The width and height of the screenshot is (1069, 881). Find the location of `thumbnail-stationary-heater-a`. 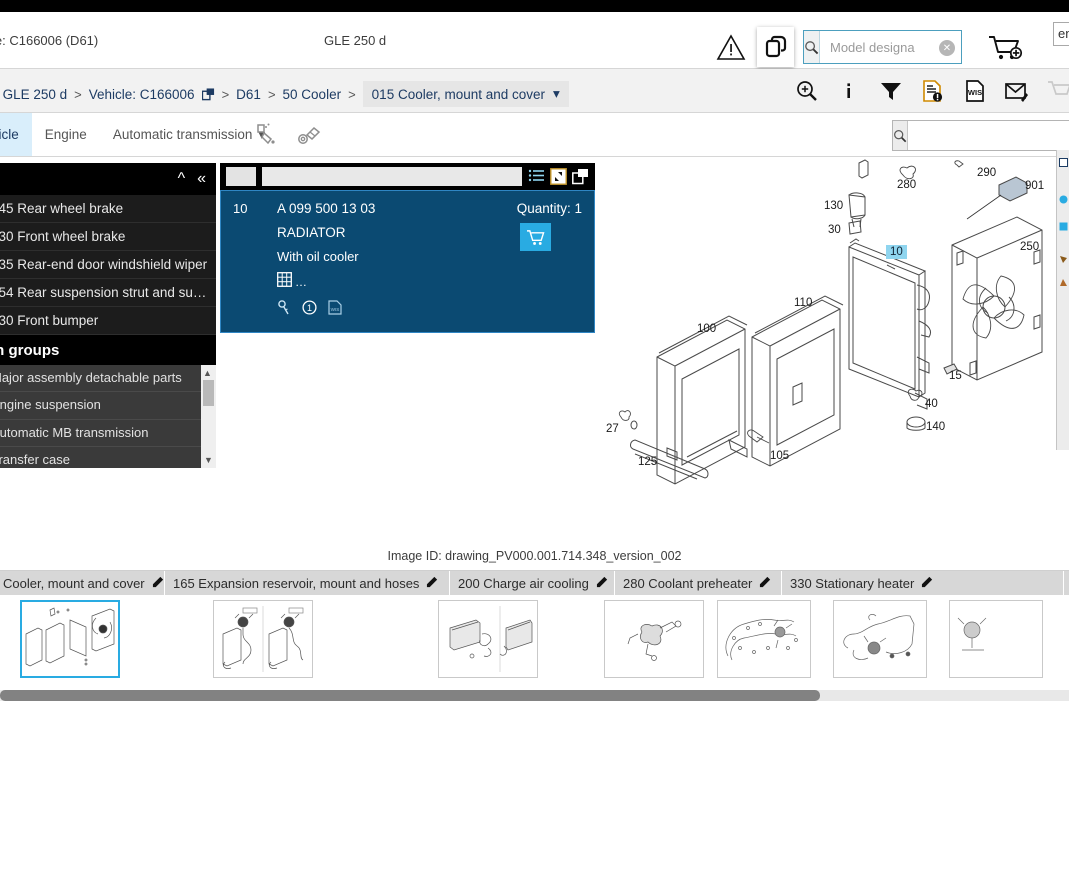

thumbnail-stationary-heater-a is located at coordinates (764, 639).